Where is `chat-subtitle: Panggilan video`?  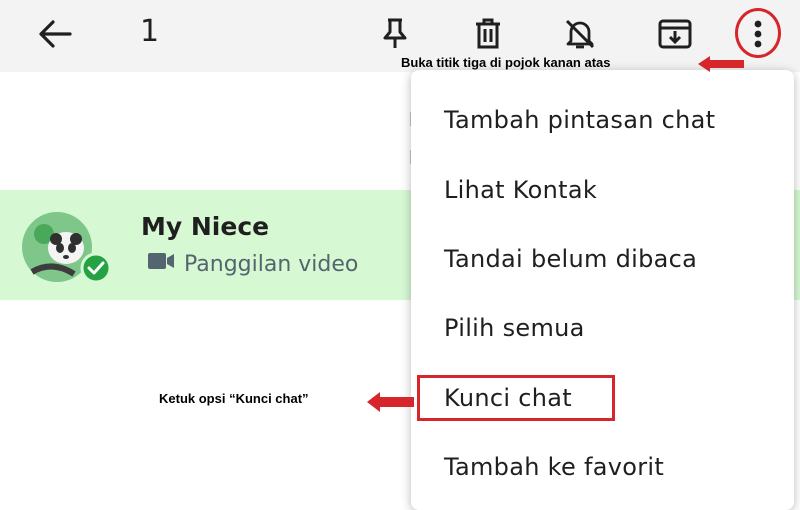 chat-subtitle: Panggilan video is located at coordinates (252, 264).